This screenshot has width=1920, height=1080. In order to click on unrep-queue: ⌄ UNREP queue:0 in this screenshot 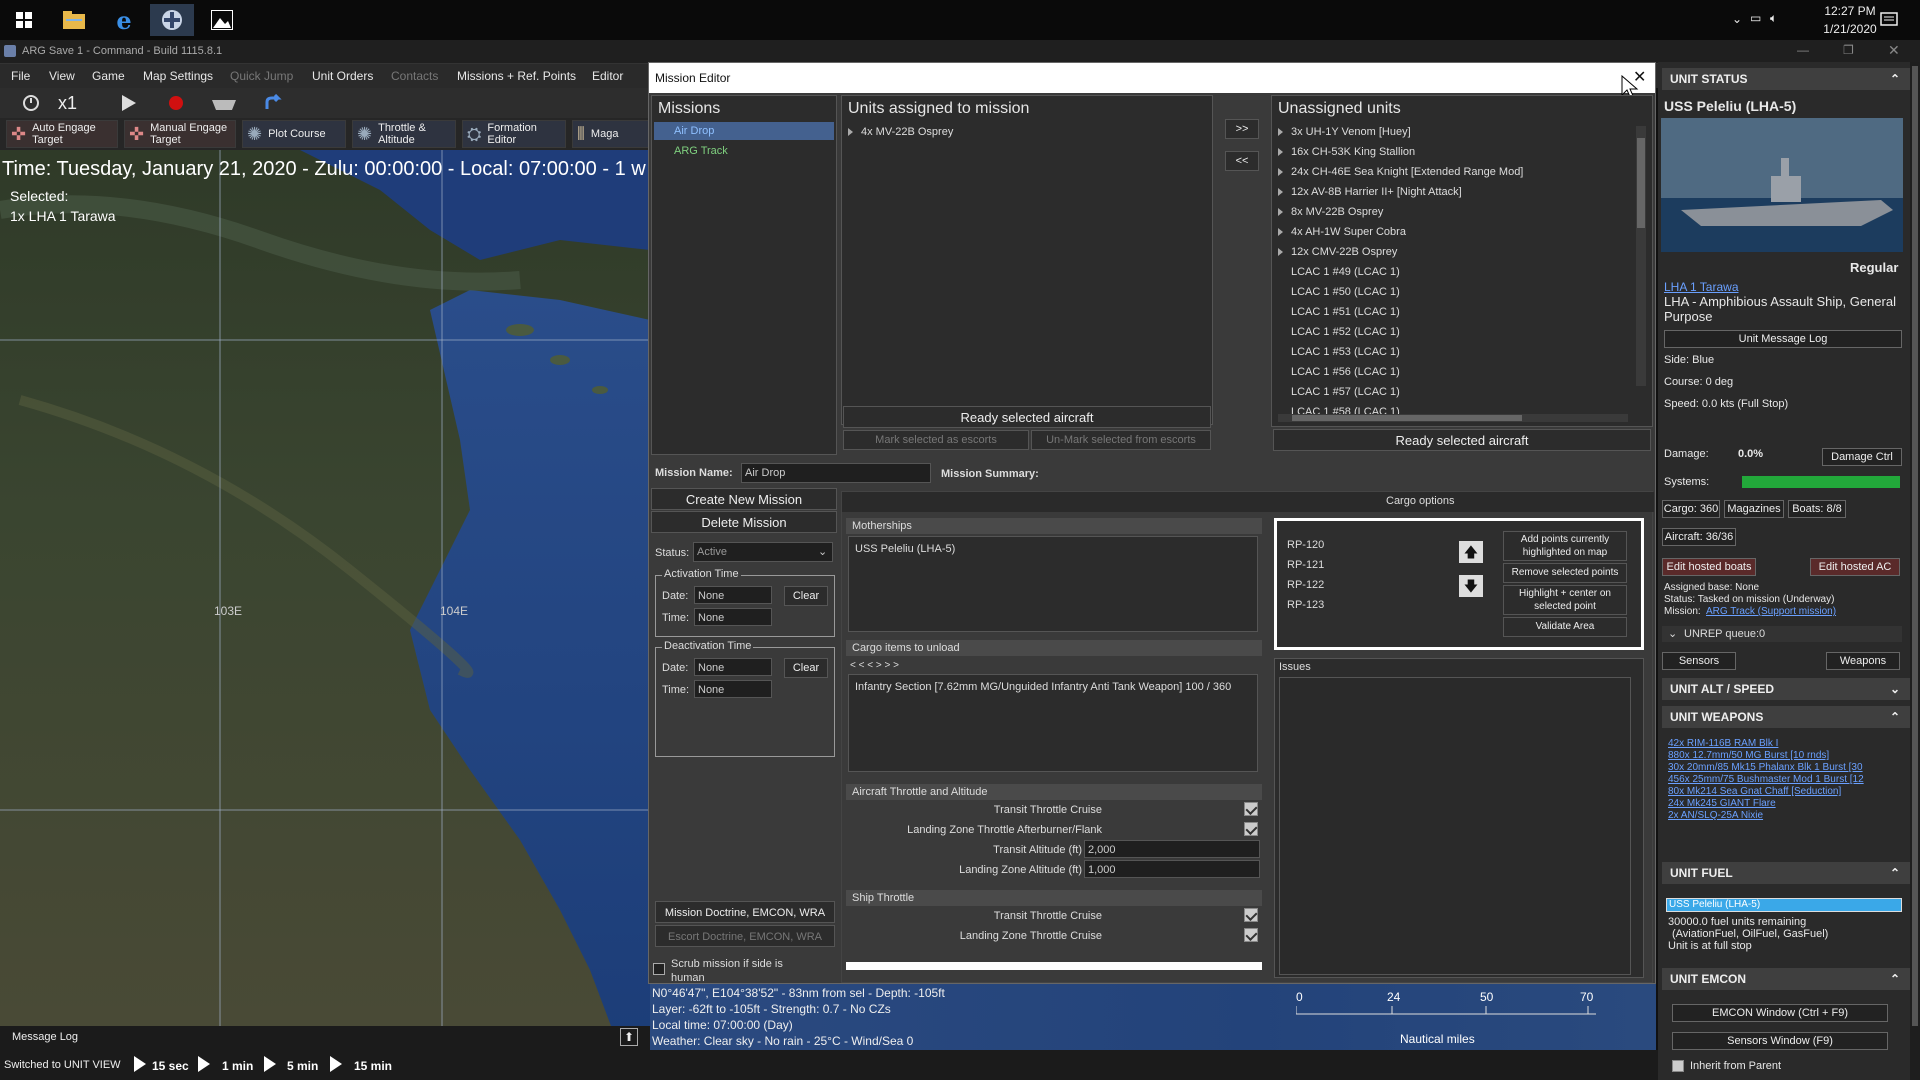, I will do `click(1782, 634)`.